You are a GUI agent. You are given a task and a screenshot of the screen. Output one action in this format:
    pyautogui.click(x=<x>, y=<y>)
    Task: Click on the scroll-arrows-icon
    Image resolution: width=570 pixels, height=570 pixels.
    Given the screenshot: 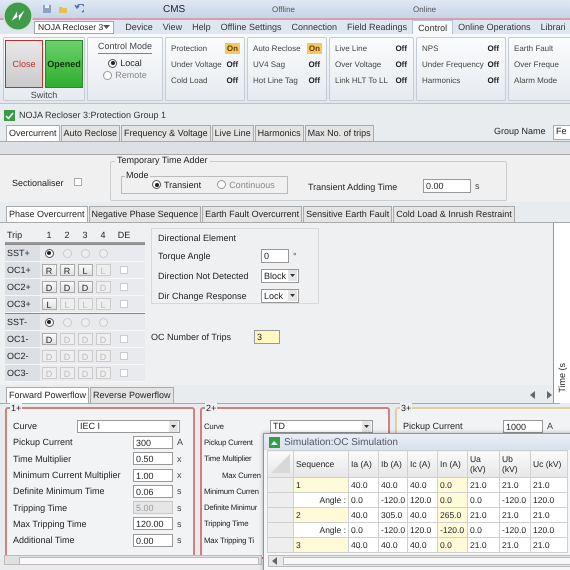 What is the action you would take?
    pyautogui.click(x=541, y=395)
    